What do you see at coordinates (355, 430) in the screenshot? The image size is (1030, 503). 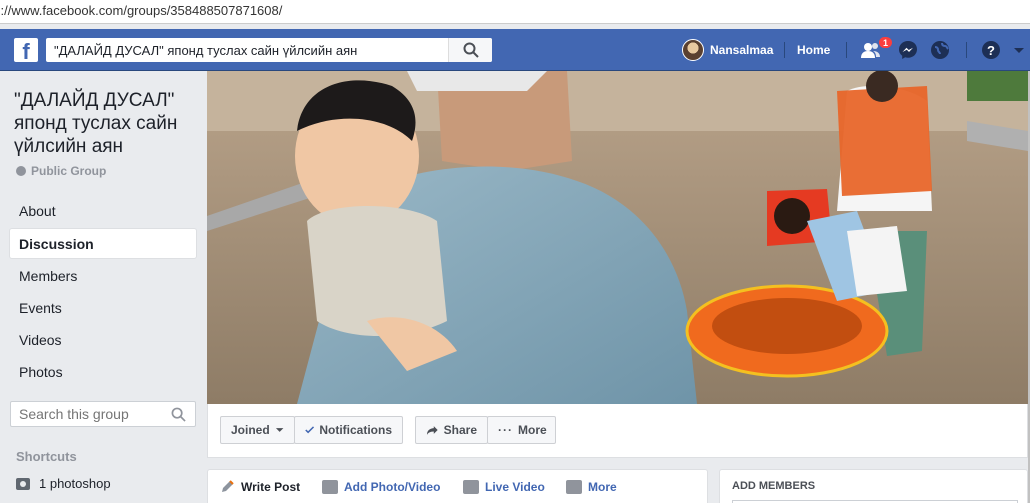 I see `notifications-label: Notifications` at bounding box center [355, 430].